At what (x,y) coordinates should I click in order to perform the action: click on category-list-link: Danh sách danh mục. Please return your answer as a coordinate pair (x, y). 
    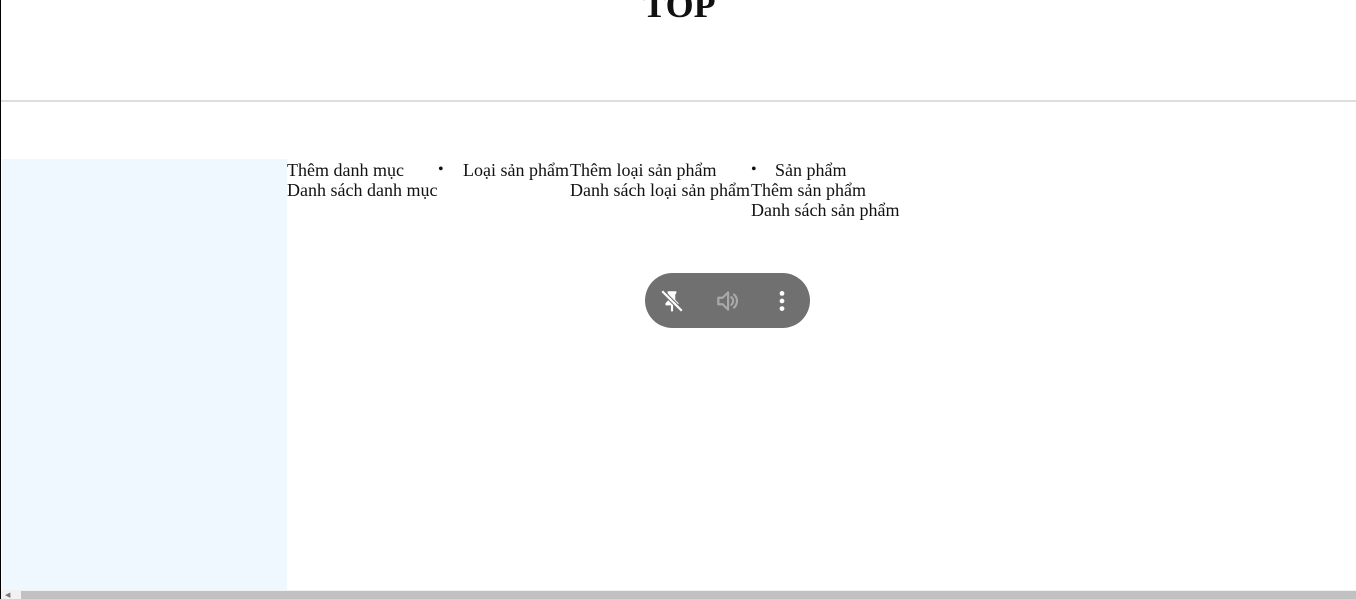
    Looking at the image, I should click on (362, 190).